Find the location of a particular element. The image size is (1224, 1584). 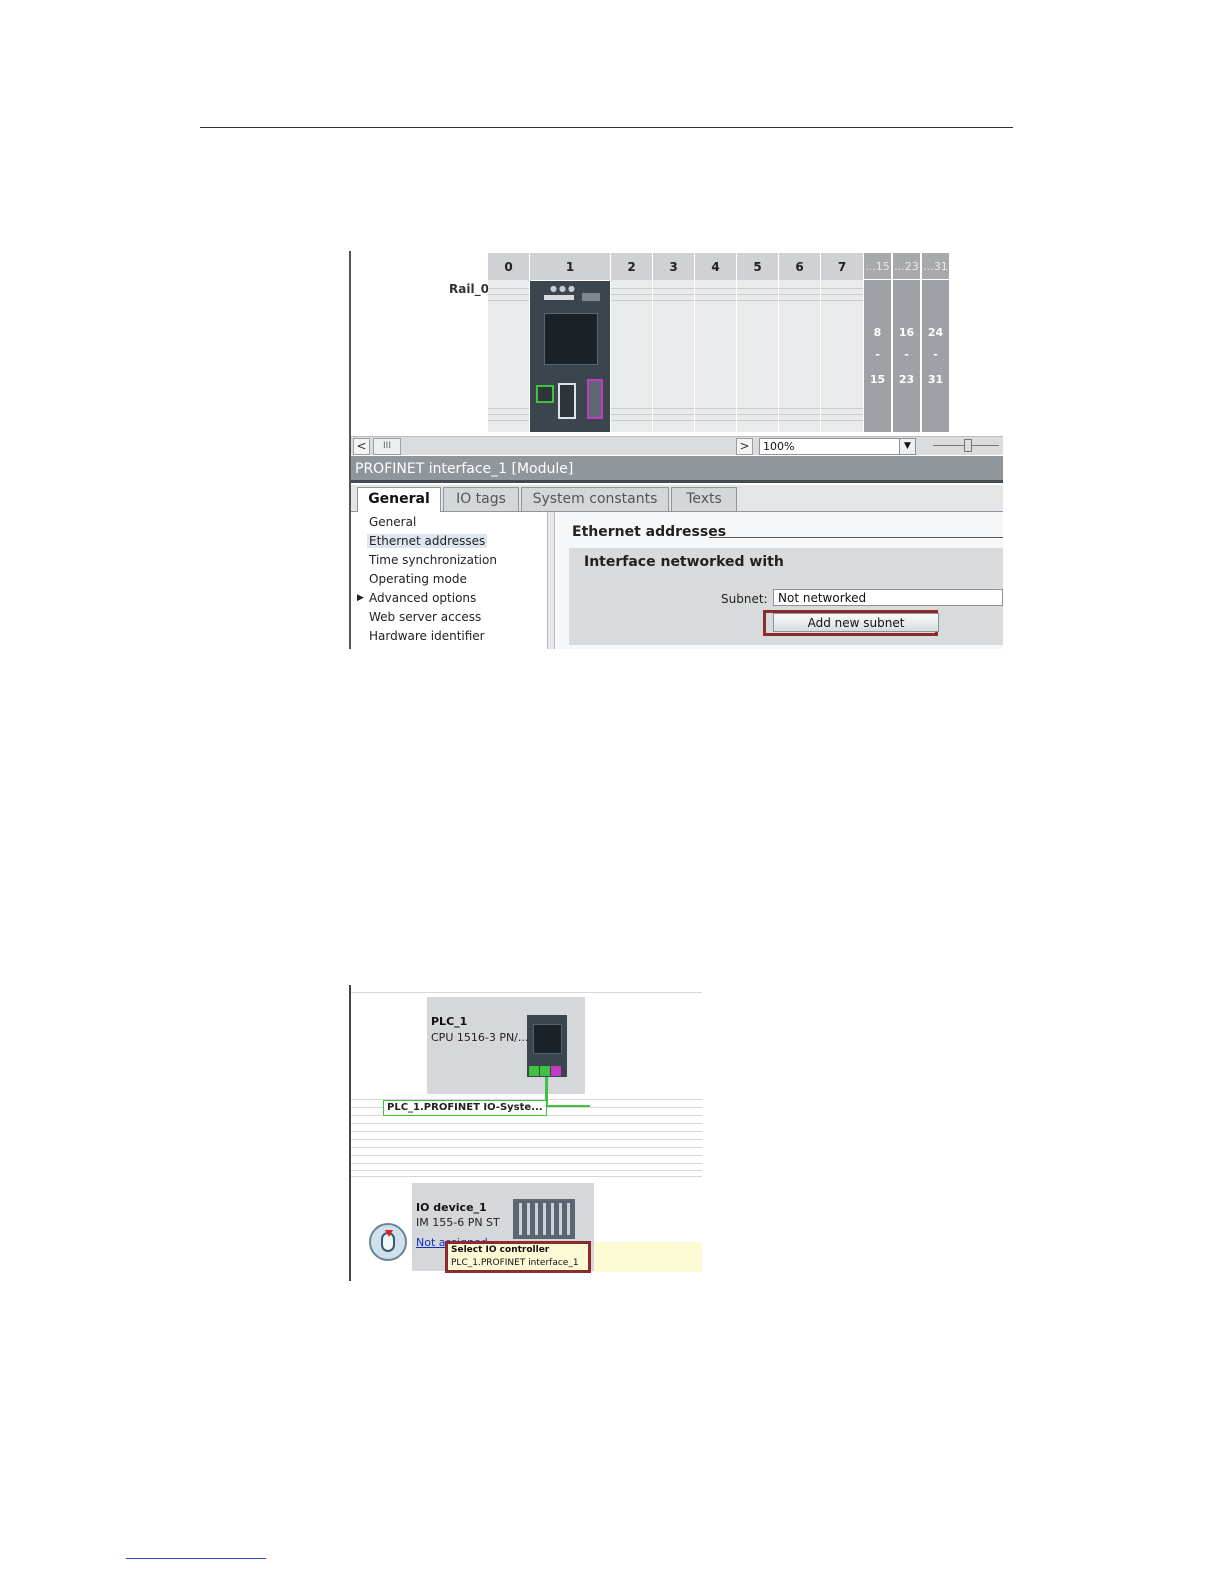

nav-item-web-server: Web server access is located at coordinates (425, 617).